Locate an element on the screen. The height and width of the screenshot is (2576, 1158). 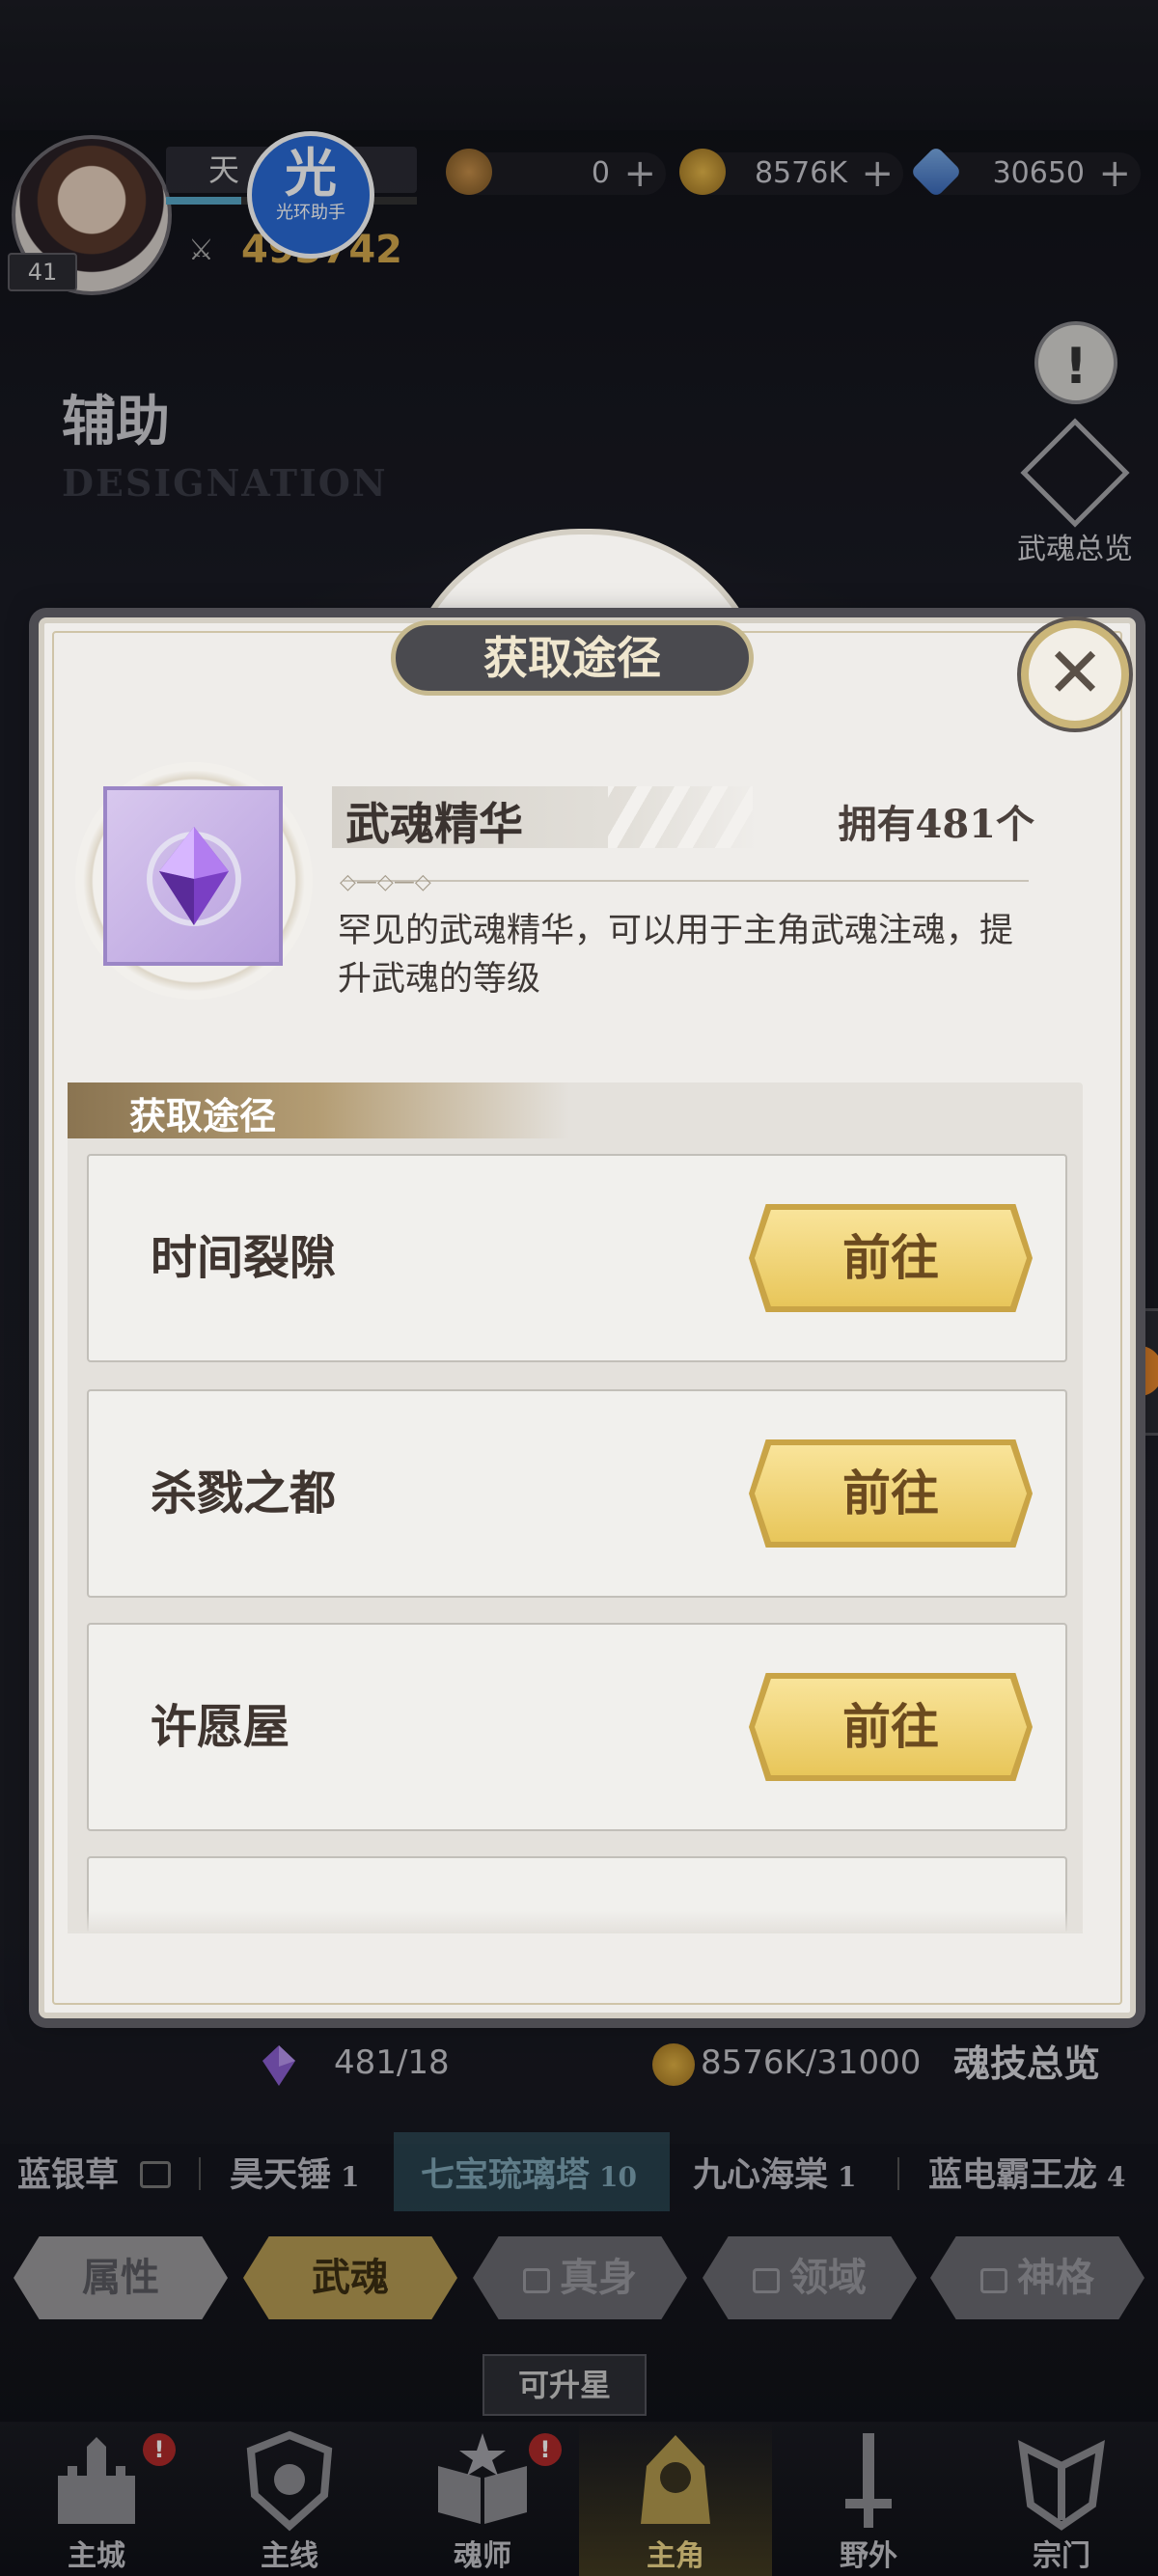
soul-essence-gem-icon is located at coordinates (194, 876).